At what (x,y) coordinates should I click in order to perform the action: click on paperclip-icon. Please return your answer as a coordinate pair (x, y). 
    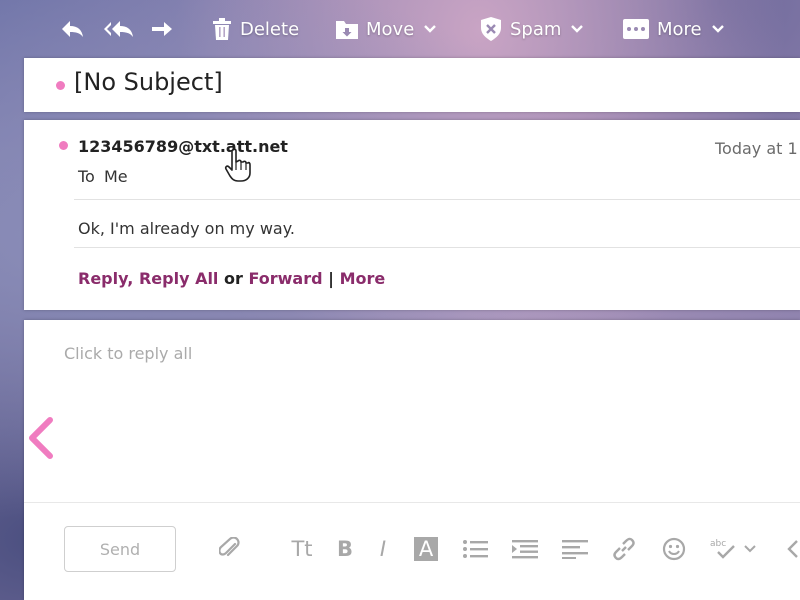
    Looking at the image, I should click on (229, 547).